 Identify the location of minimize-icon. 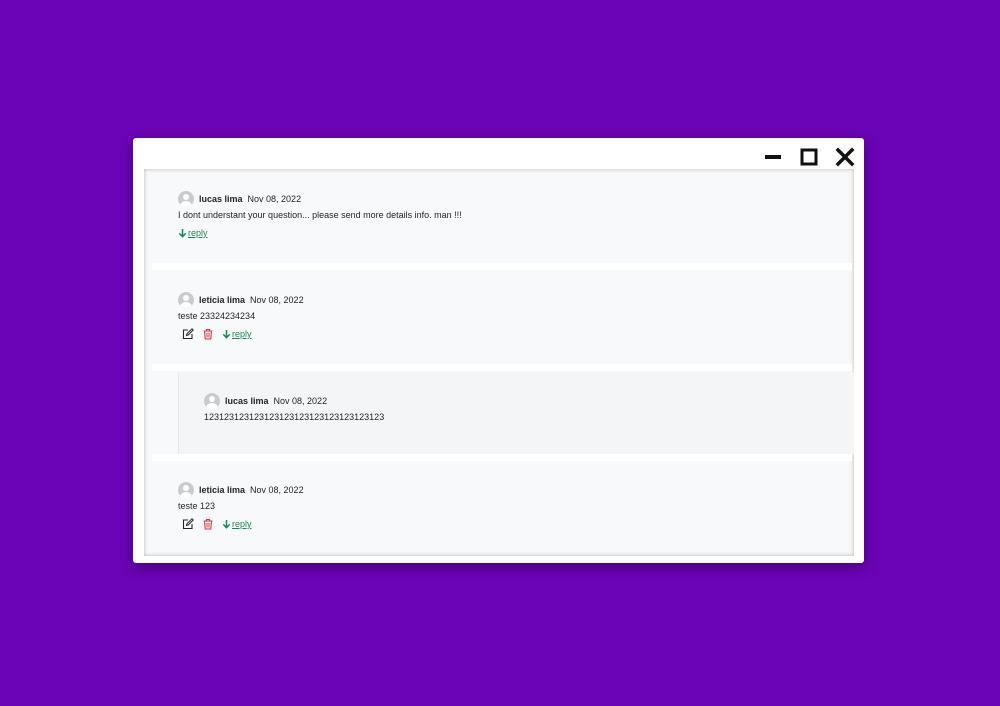
(773, 157).